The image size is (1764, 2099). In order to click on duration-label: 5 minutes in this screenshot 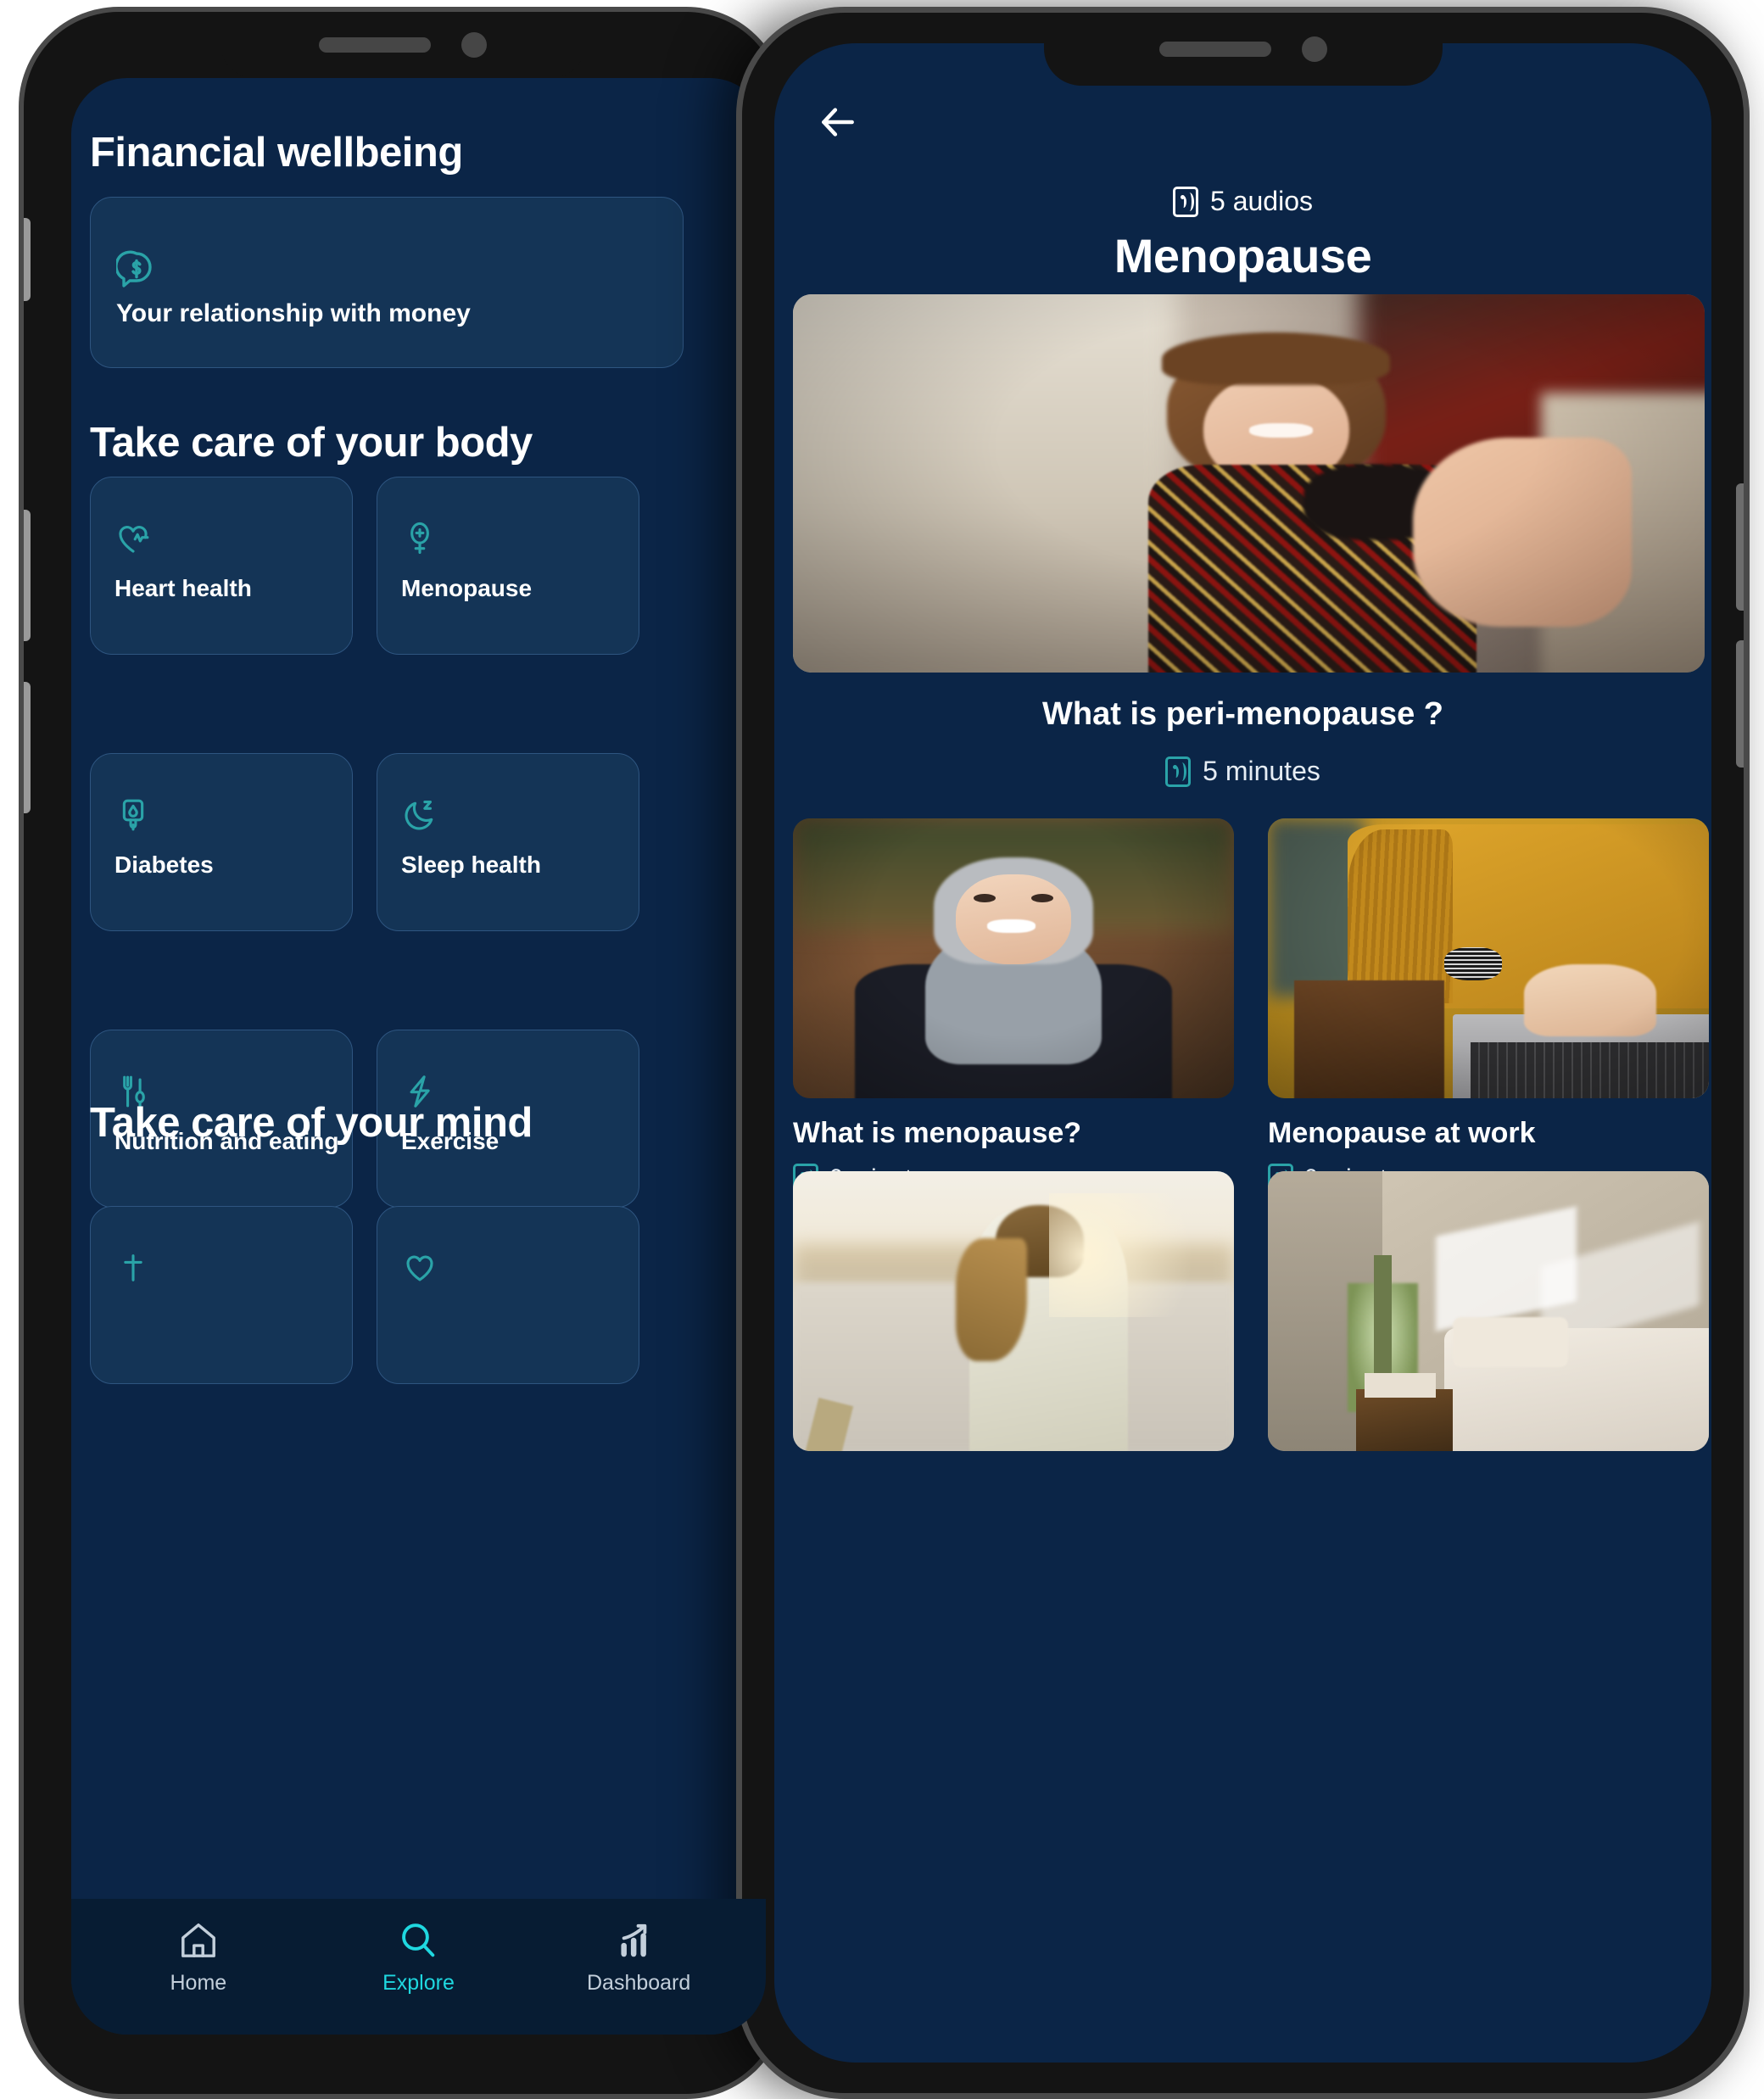, I will do `click(1261, 771)`.